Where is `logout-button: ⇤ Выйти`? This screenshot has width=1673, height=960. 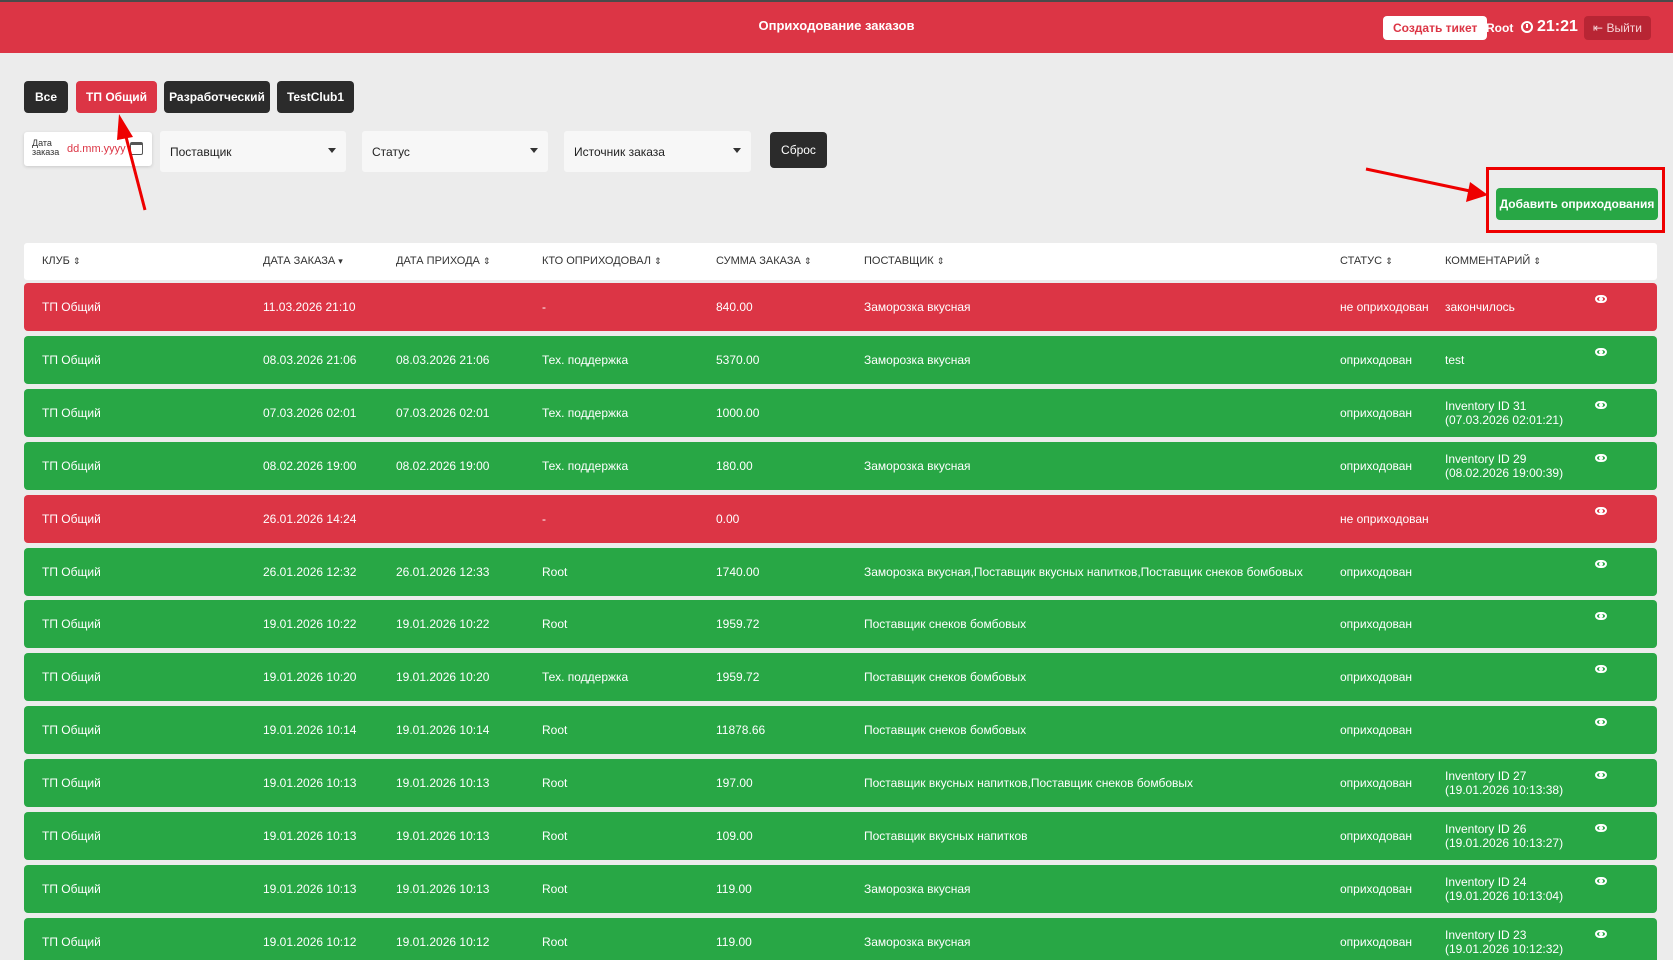
logout-button: ⇤ Выйти is located at coordinates (1617, 28).